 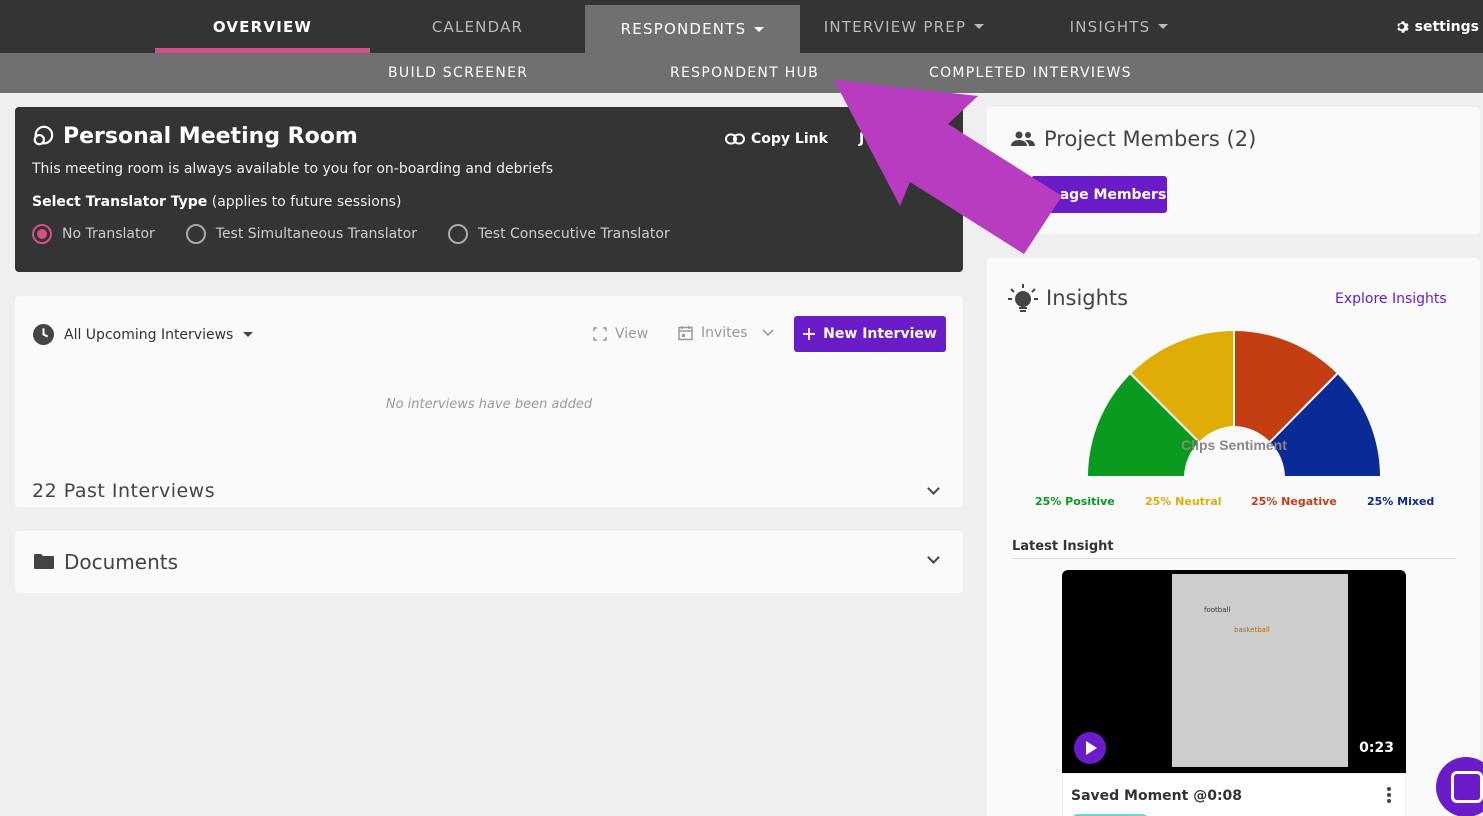 I want to click on tab-overview-label: OVERVIEW, so click(x=262, y=26).